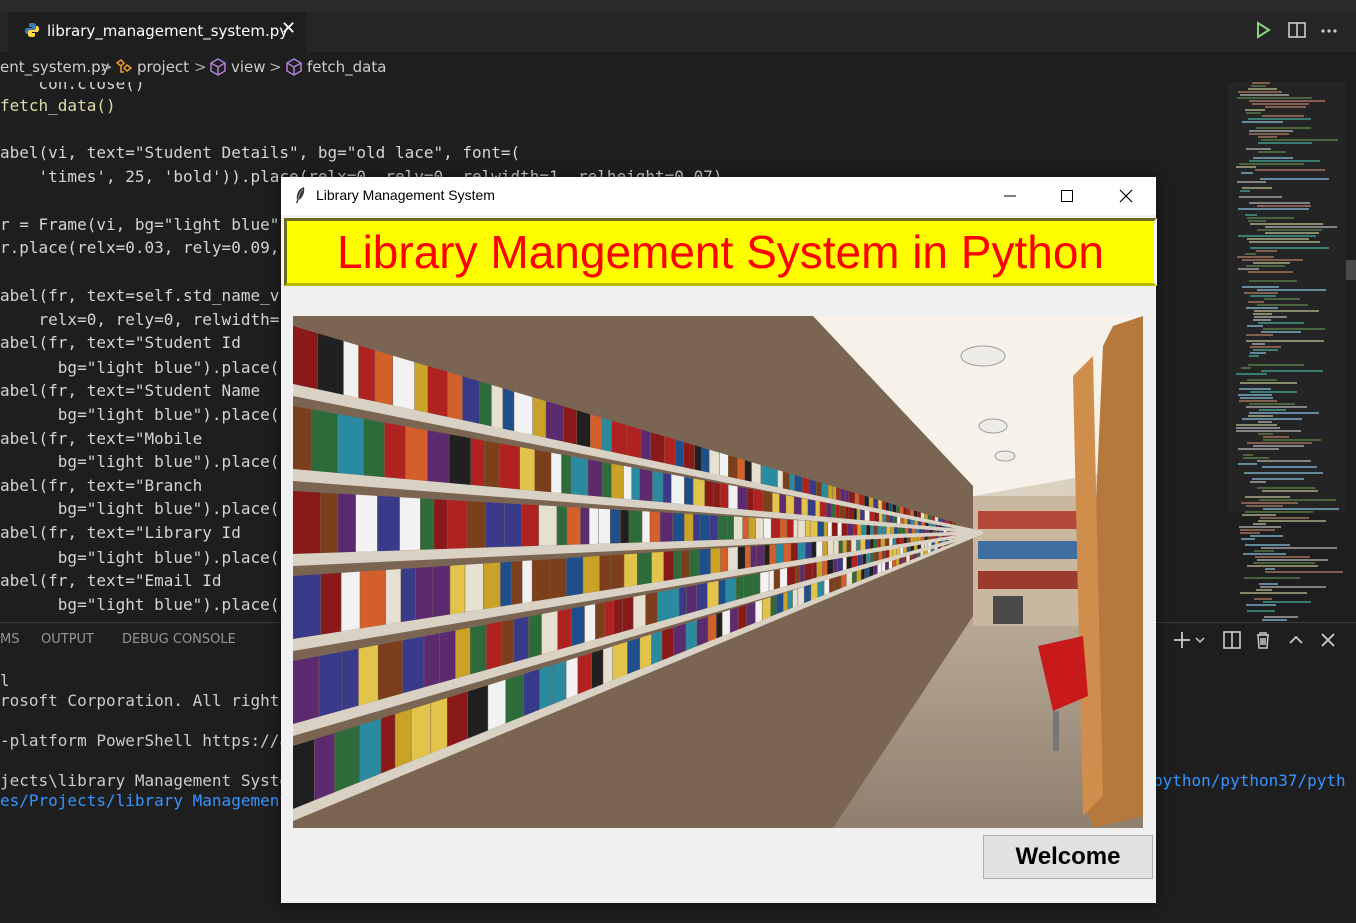 The width and height of the screenshot is (1356, 923). I want to click on code-line: fetch_data(), so click(58, 105).